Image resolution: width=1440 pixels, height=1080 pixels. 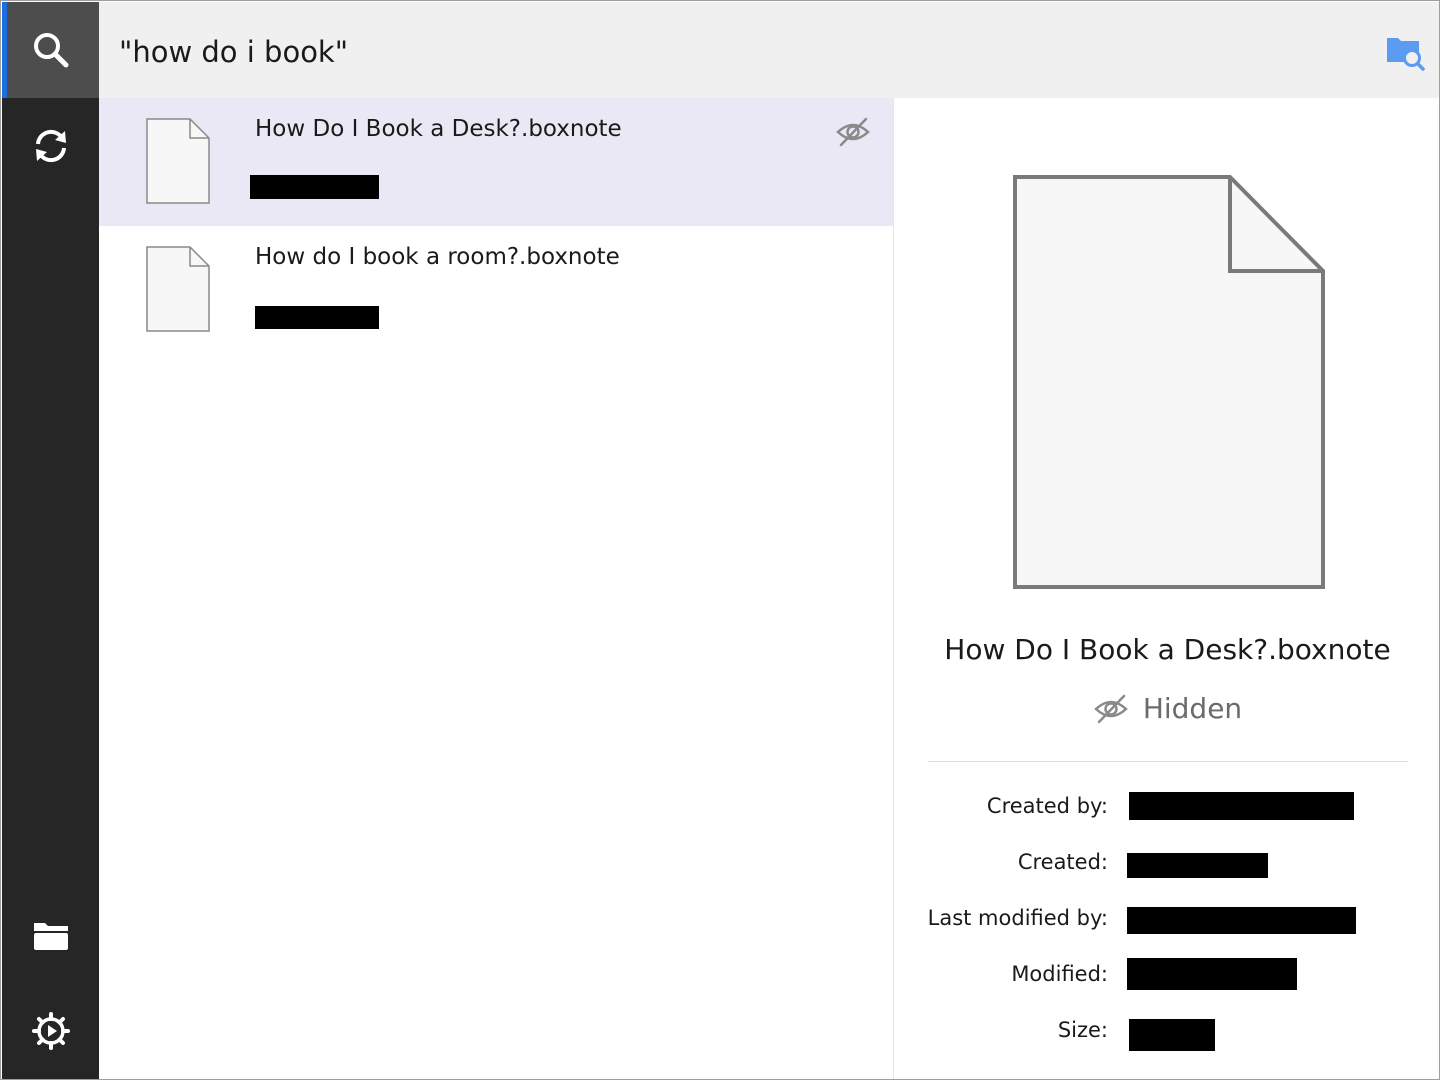 What do you see at coordinates (1172, 1035) in the screenshot?
I see `size-value` at bounding box center [1172, 1035].